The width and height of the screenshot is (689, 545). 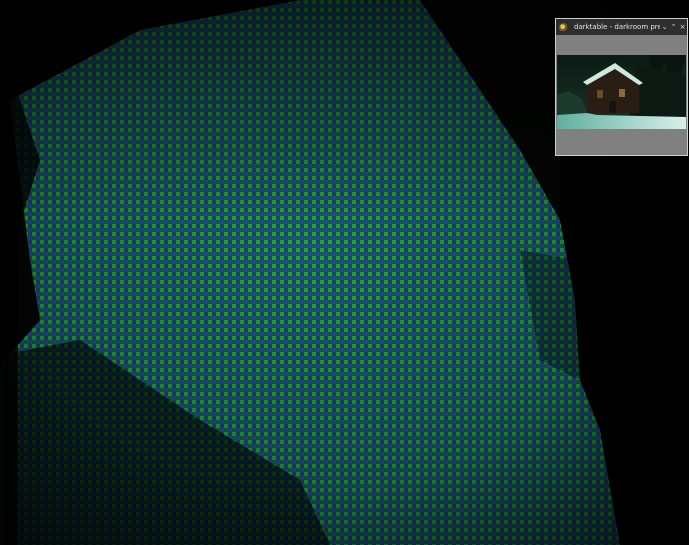 I want to click on preview-window-title: darktable - darkroom preview, so click(x=617, y=27).